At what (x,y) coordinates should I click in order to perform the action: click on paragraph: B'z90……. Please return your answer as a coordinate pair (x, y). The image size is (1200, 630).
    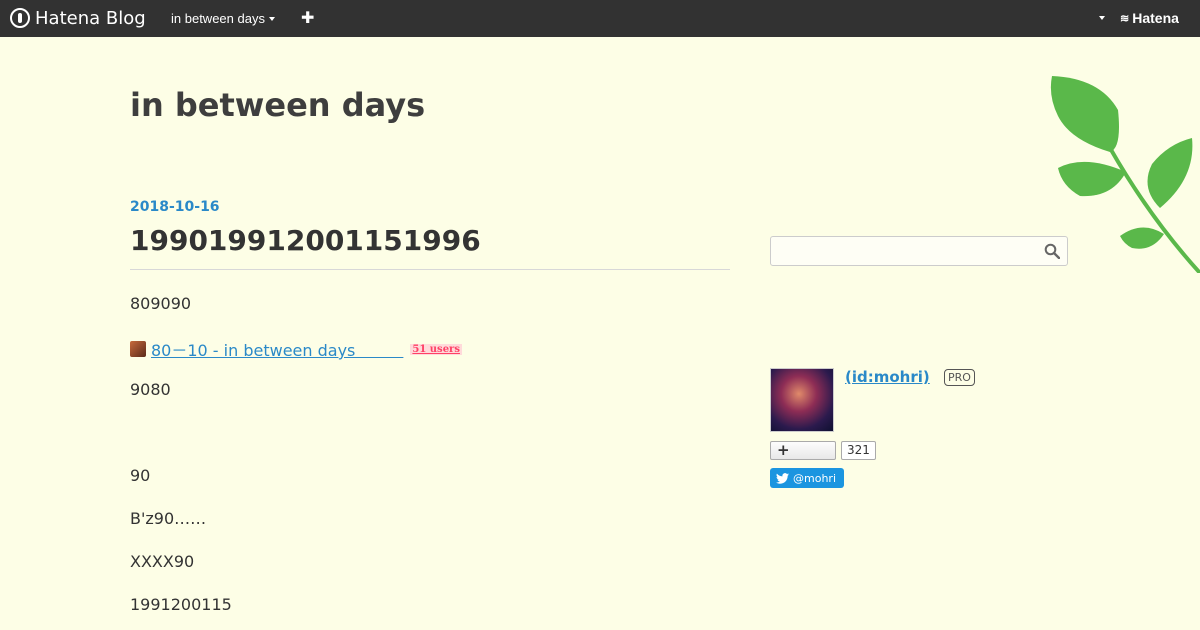
    Looking at the image, I should click on (168, 518).